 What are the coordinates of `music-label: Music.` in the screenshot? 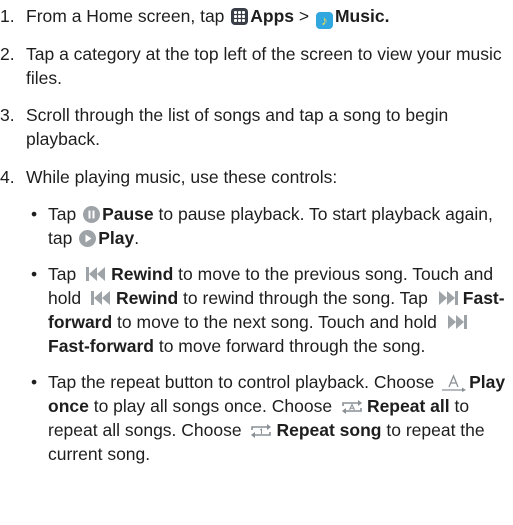 It's located at (362, 16).